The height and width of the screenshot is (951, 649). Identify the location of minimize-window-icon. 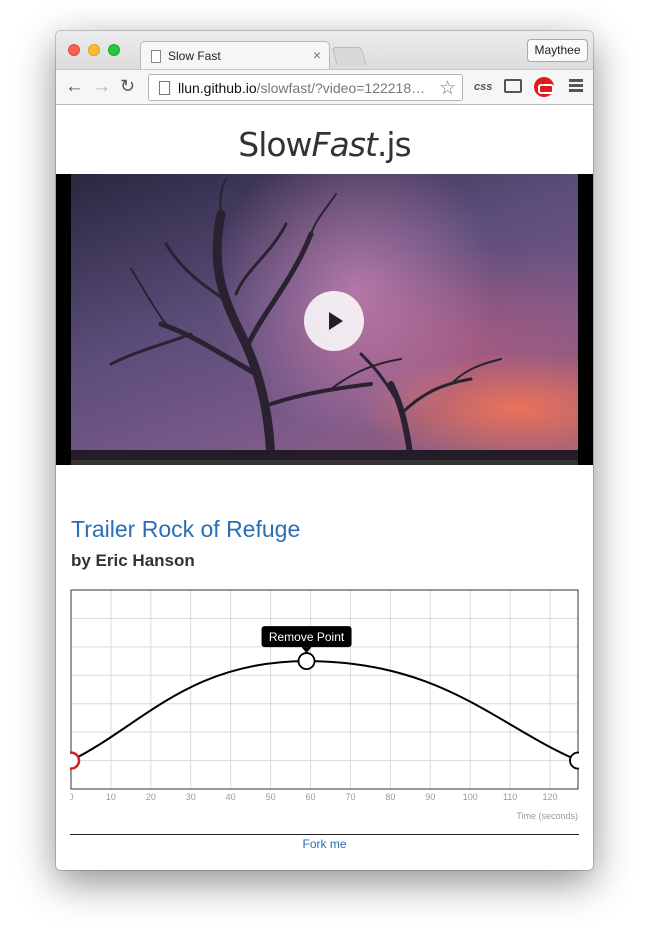
(94, 50).